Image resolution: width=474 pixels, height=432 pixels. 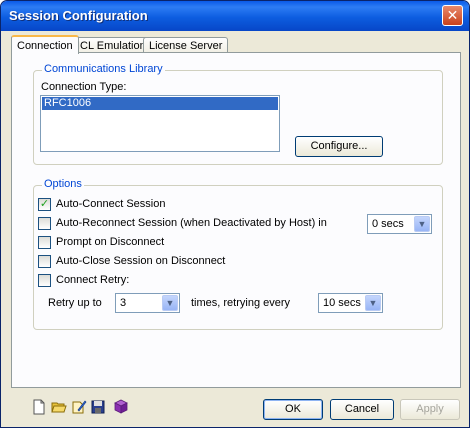 I want to click on new-document-icon, so click(x=39, y=407).